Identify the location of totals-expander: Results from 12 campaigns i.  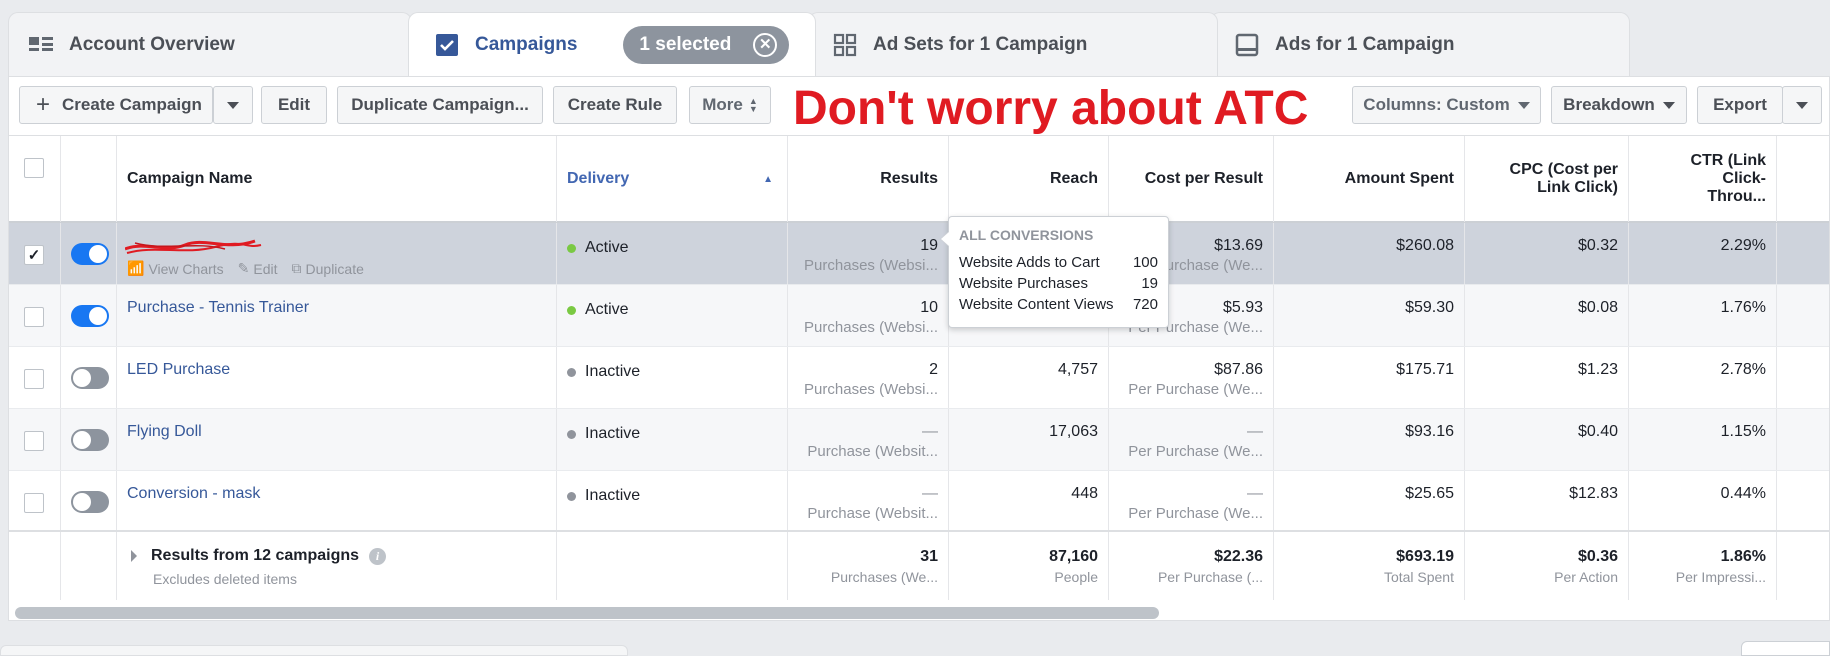
(259, 556).